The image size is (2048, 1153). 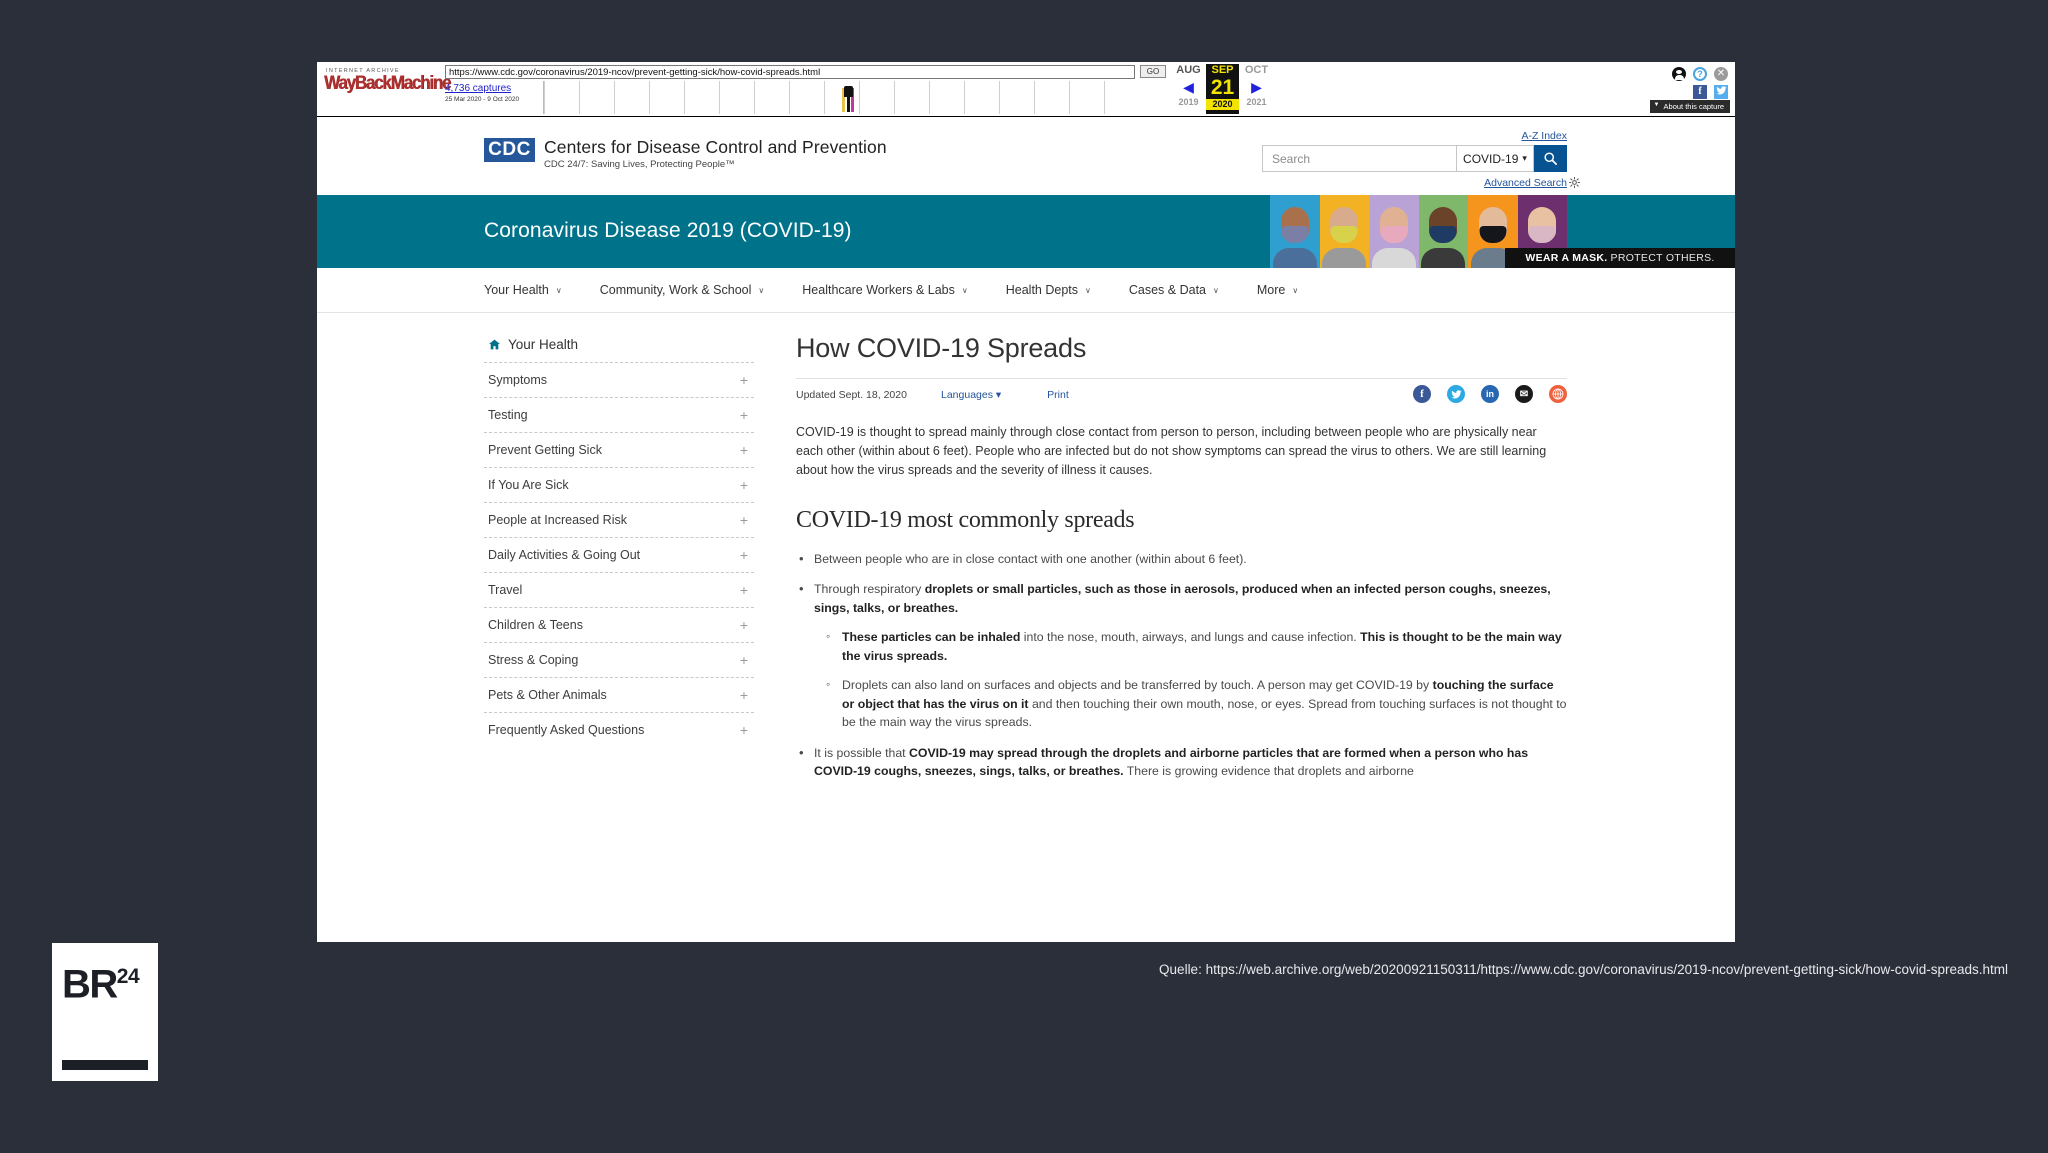 I want to click on sidebar-item-label: If You Are Sick, so click(x=528, y=485).